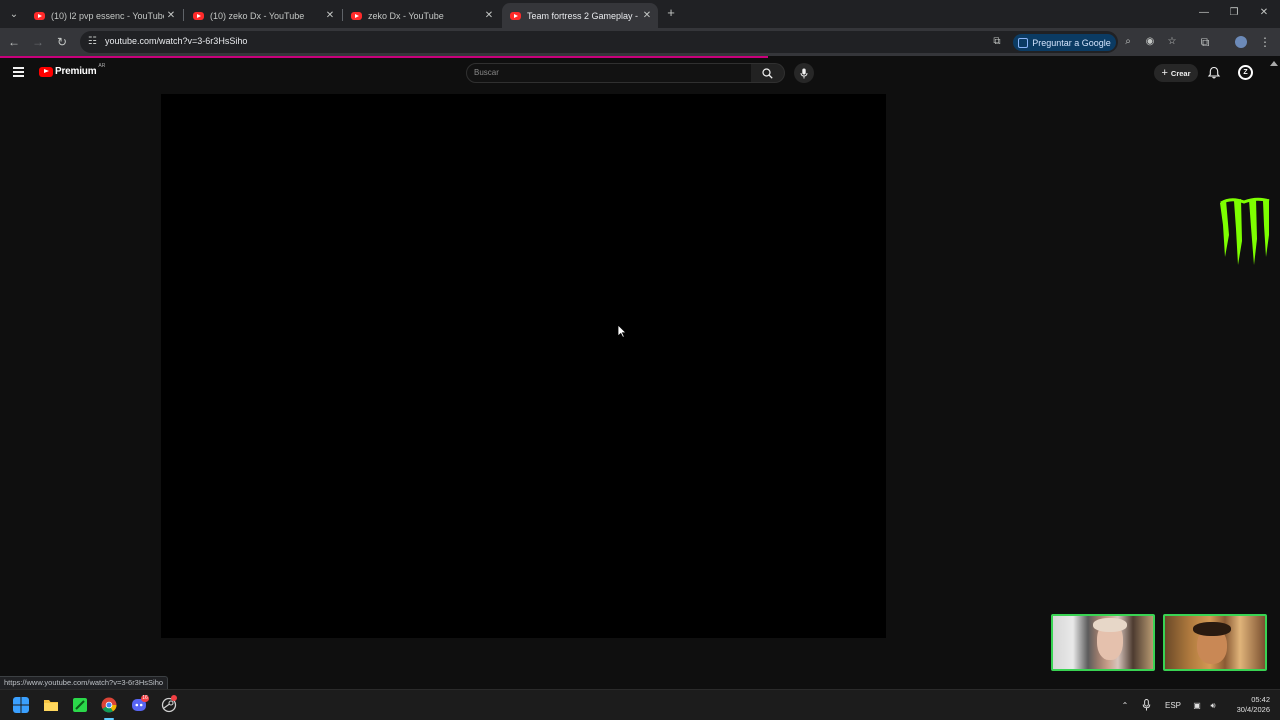 The width and height of the screenshot is (1280, 720). I want to click on browser-tab: (10) l2 pvp essenc - YouTube ✕, so click(104, 15).